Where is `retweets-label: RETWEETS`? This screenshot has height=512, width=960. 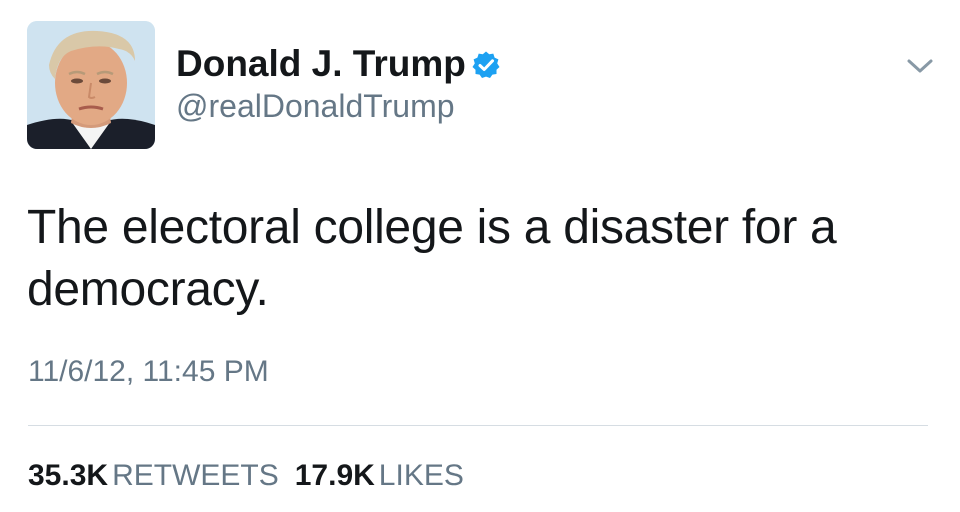 retweets-label: RETWEETS is located at coordinates (195, 475).